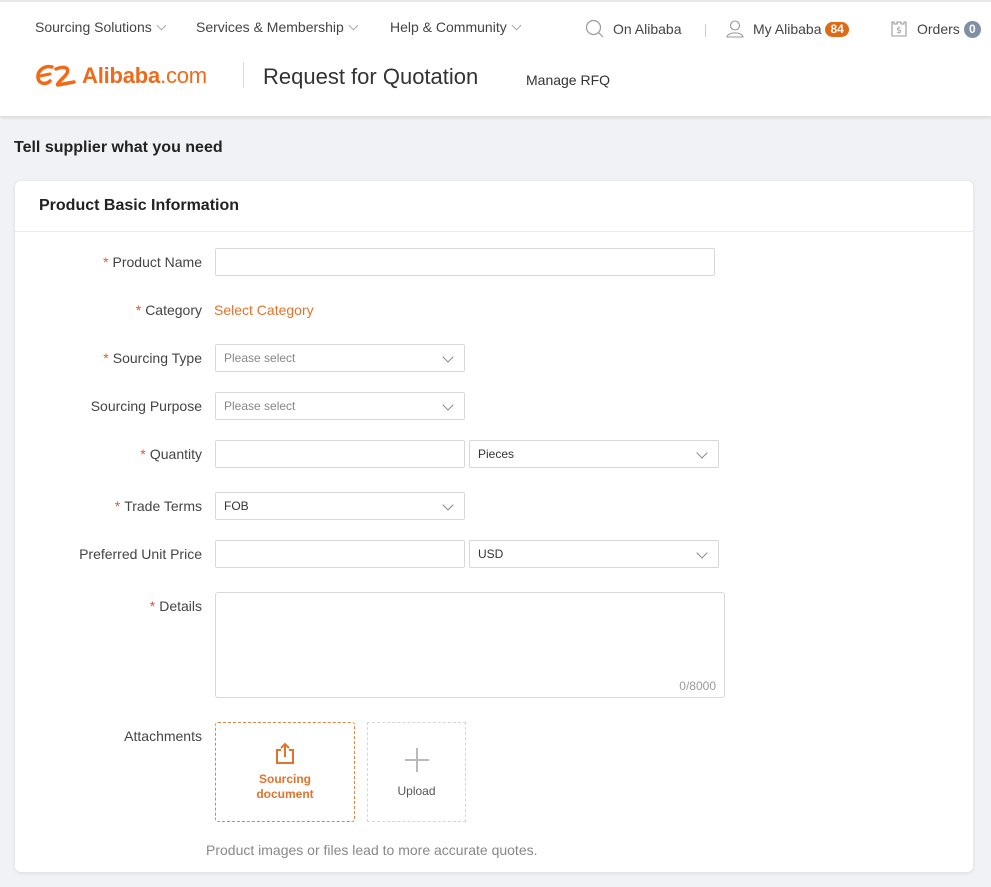  I want to click on orders-count-badge: 0, so click(972, 29).